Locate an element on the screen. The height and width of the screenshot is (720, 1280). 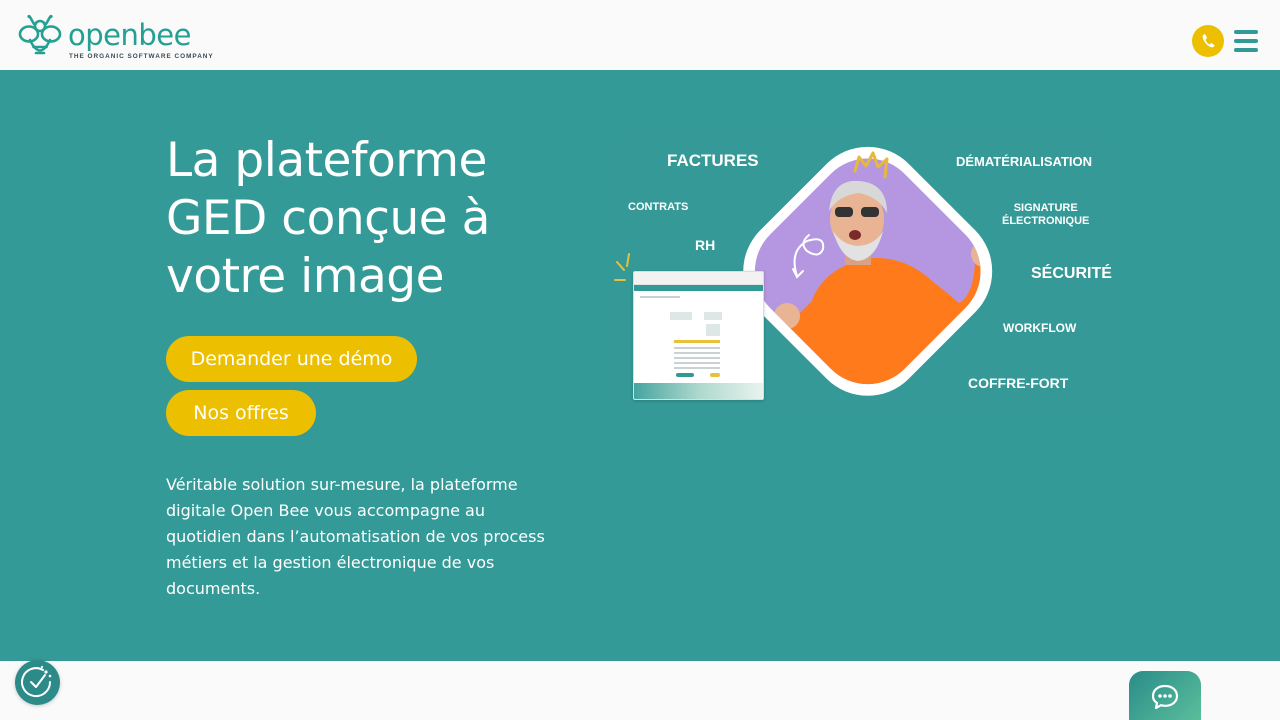
chat-bubble-icon is located at coordinates (1165, 697).